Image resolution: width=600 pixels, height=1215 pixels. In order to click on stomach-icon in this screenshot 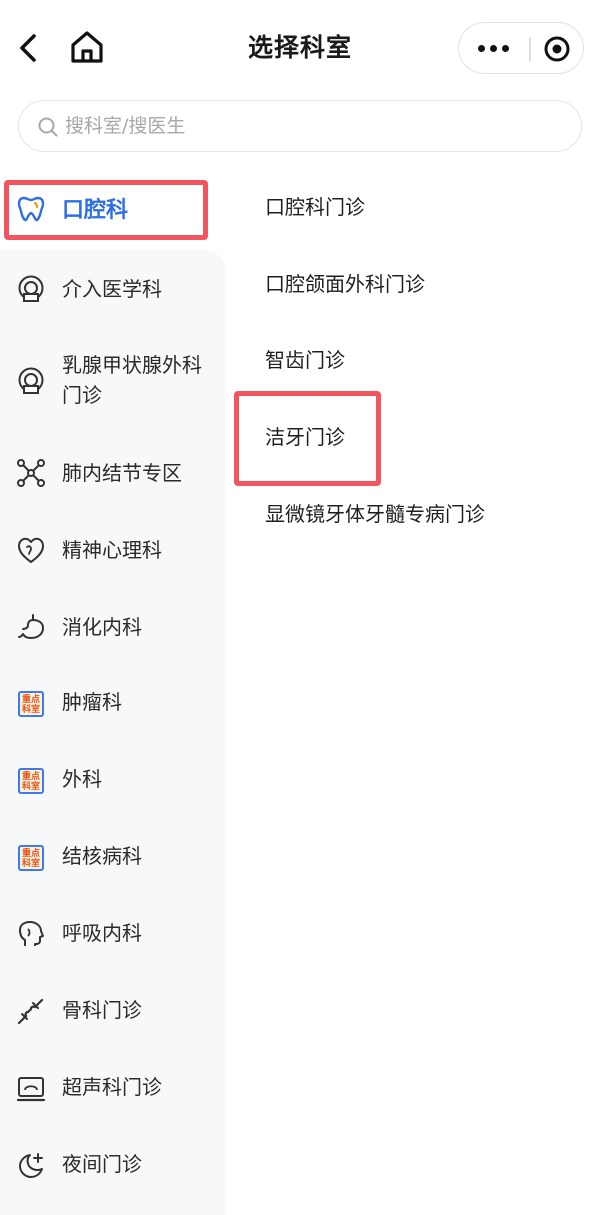, I will do `click(31, 626)`.